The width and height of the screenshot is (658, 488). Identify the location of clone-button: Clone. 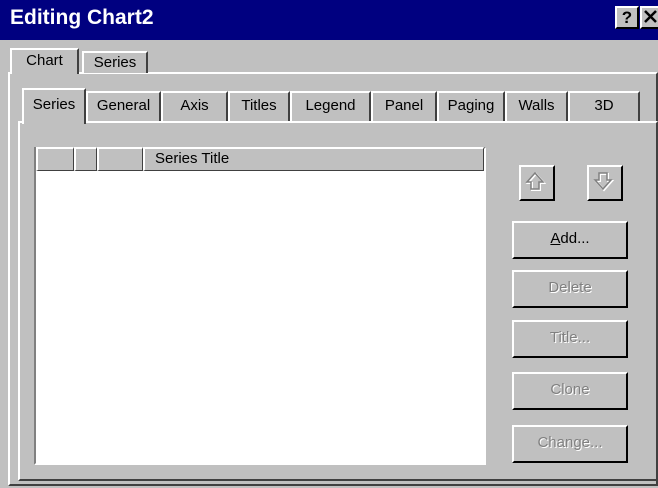
(570, 391).